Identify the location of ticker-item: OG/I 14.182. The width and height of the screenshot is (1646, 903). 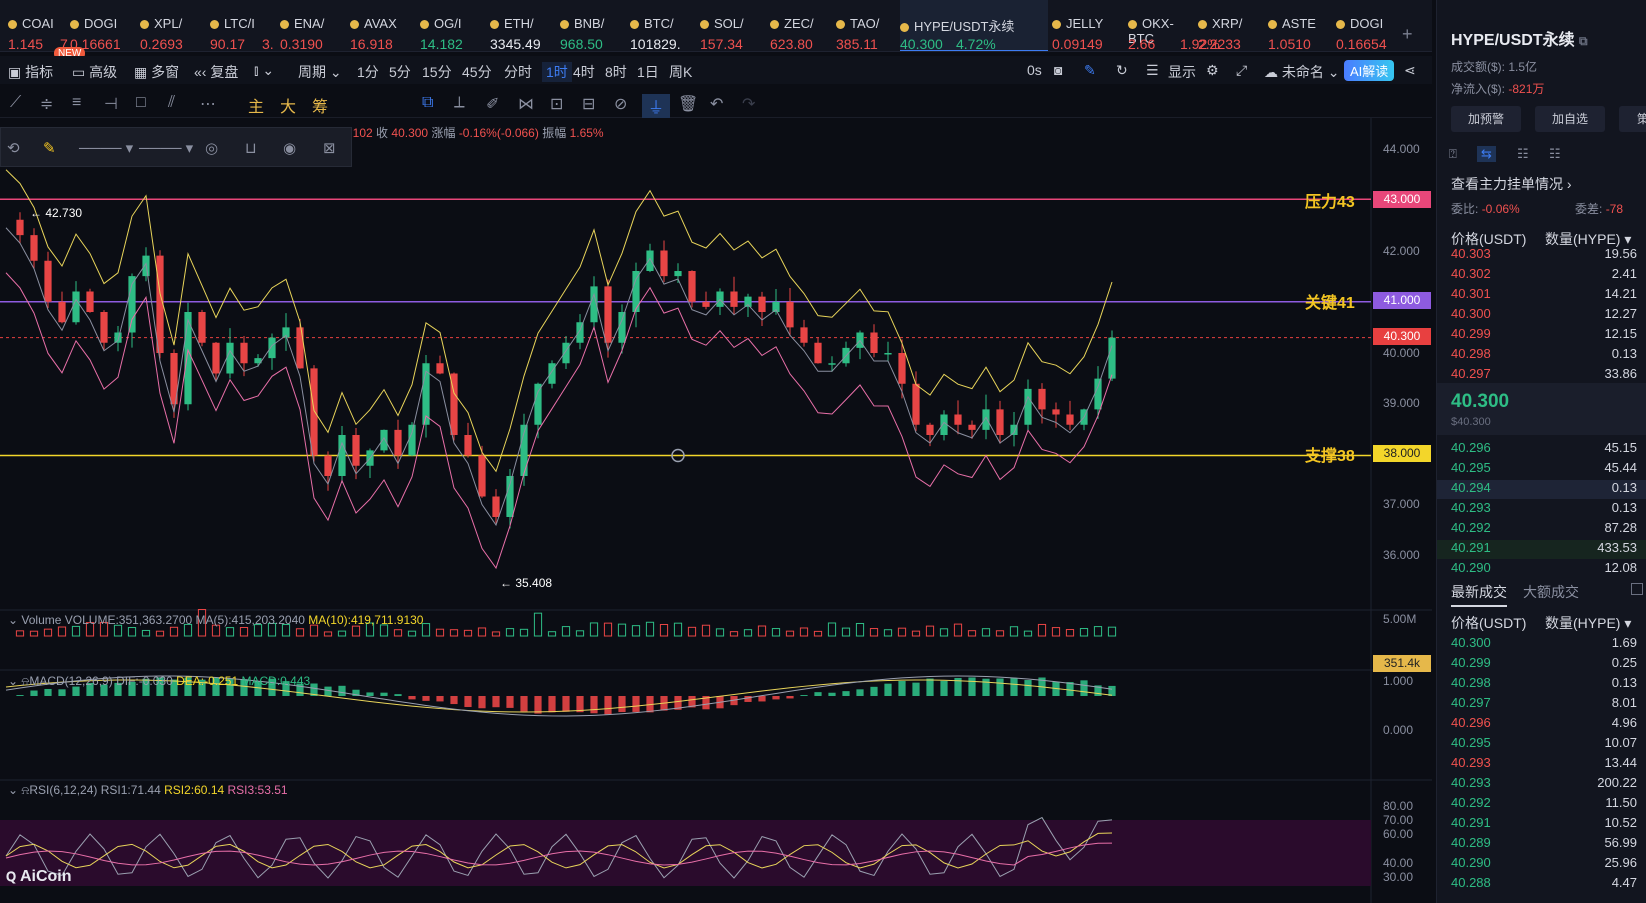
(453, 25).